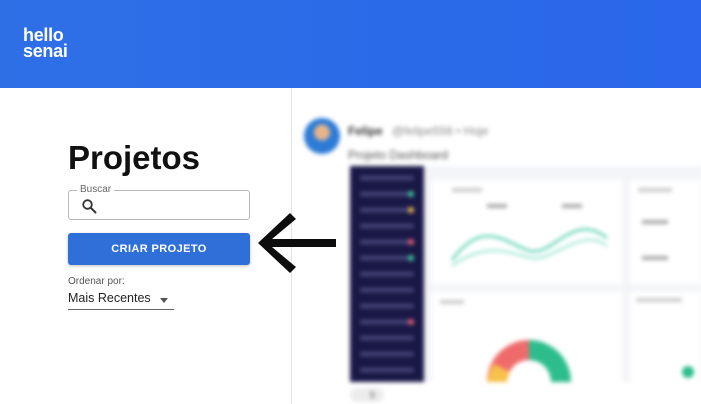  Describe the element at coordinates (322, 136) in the screenshot. I see `avatar` at that location.